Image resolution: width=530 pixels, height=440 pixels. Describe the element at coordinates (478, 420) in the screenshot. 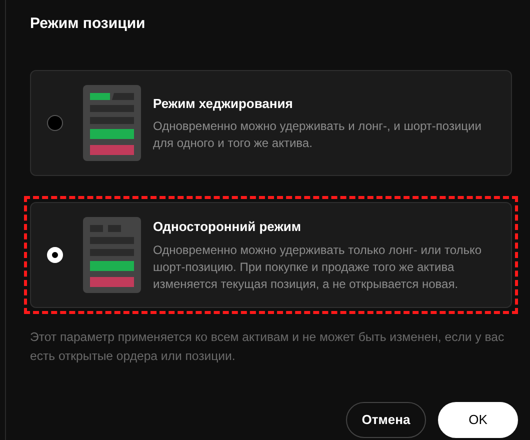

I see `ok-button: OK` at that location.